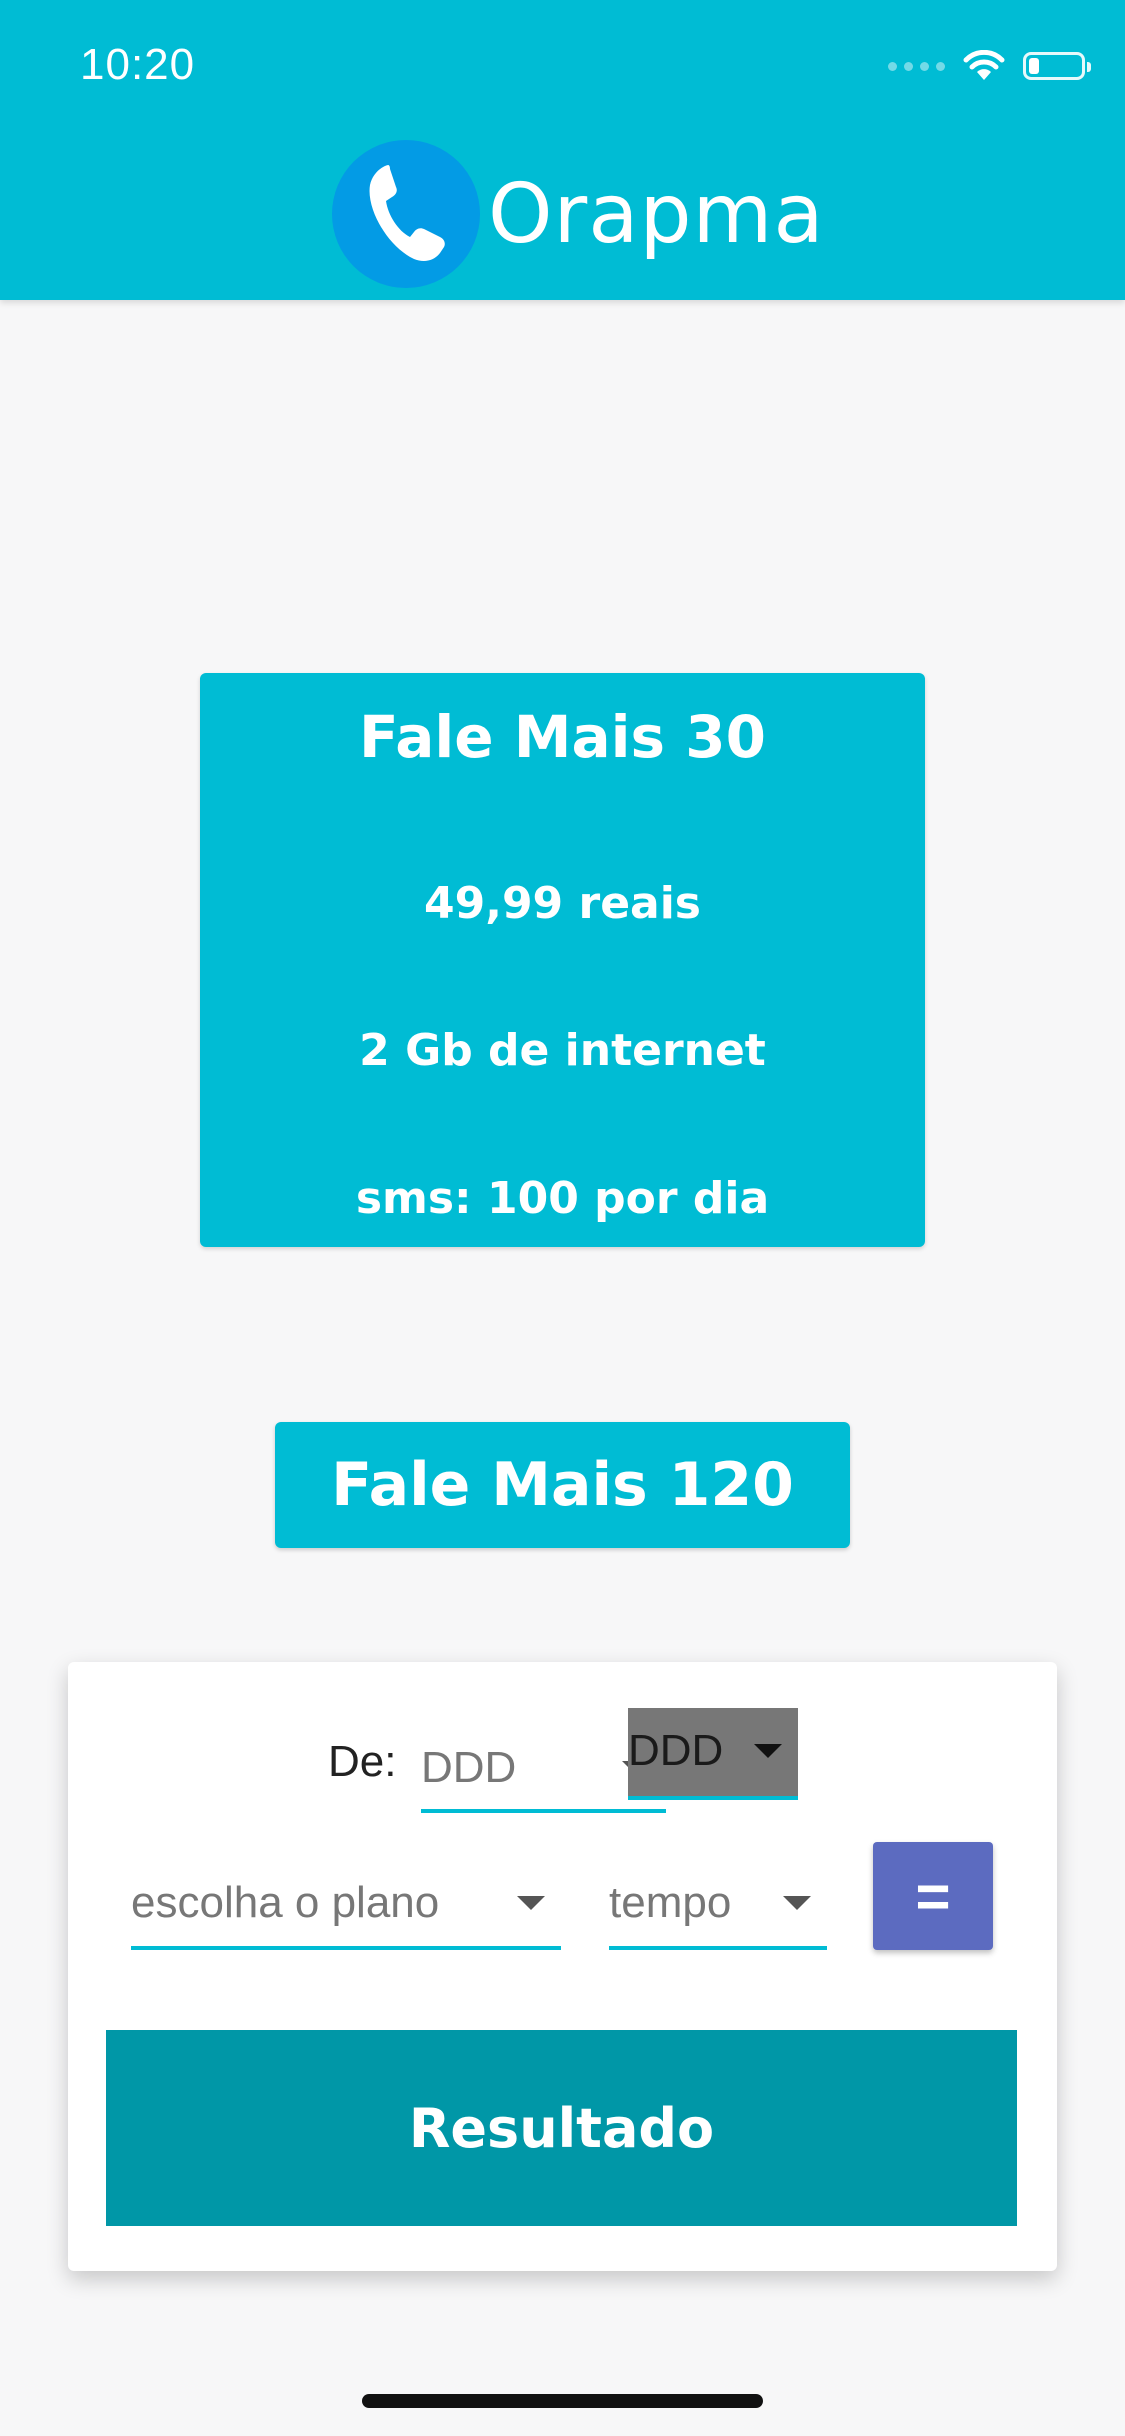 This screenshot has width=1125, height=2436. Describe the element at coordinates (656, 214) in the screenshot. I see `app-name: Orapma` at that location.